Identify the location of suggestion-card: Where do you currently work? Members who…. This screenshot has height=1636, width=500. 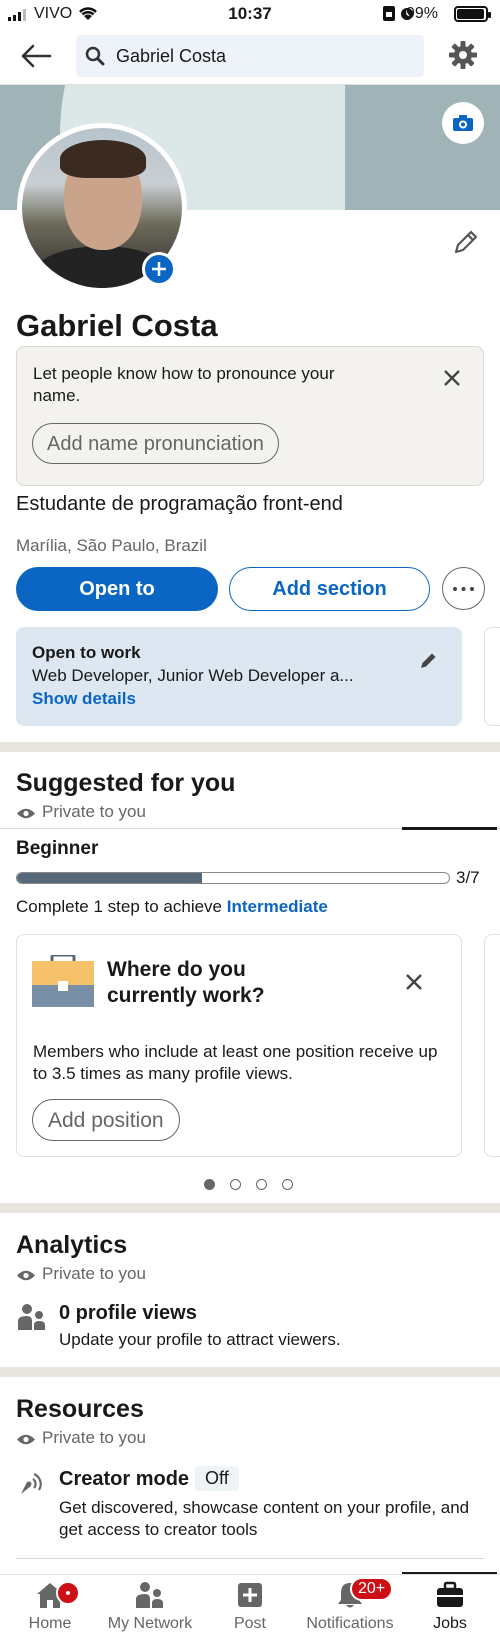
(239, 1045).